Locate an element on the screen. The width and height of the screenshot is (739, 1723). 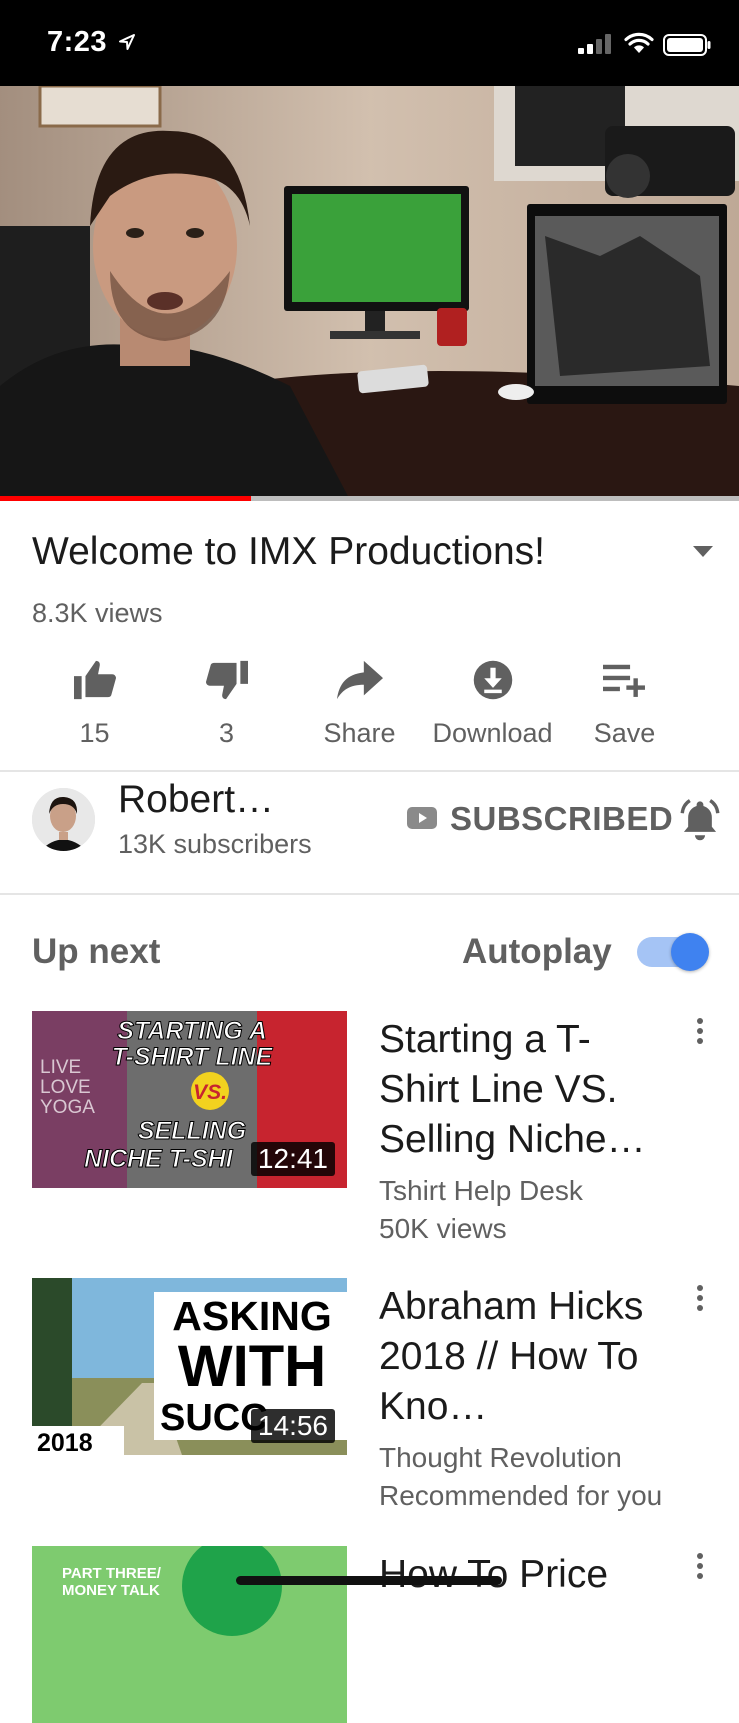
download-icon is located at coordinates (492, 680).